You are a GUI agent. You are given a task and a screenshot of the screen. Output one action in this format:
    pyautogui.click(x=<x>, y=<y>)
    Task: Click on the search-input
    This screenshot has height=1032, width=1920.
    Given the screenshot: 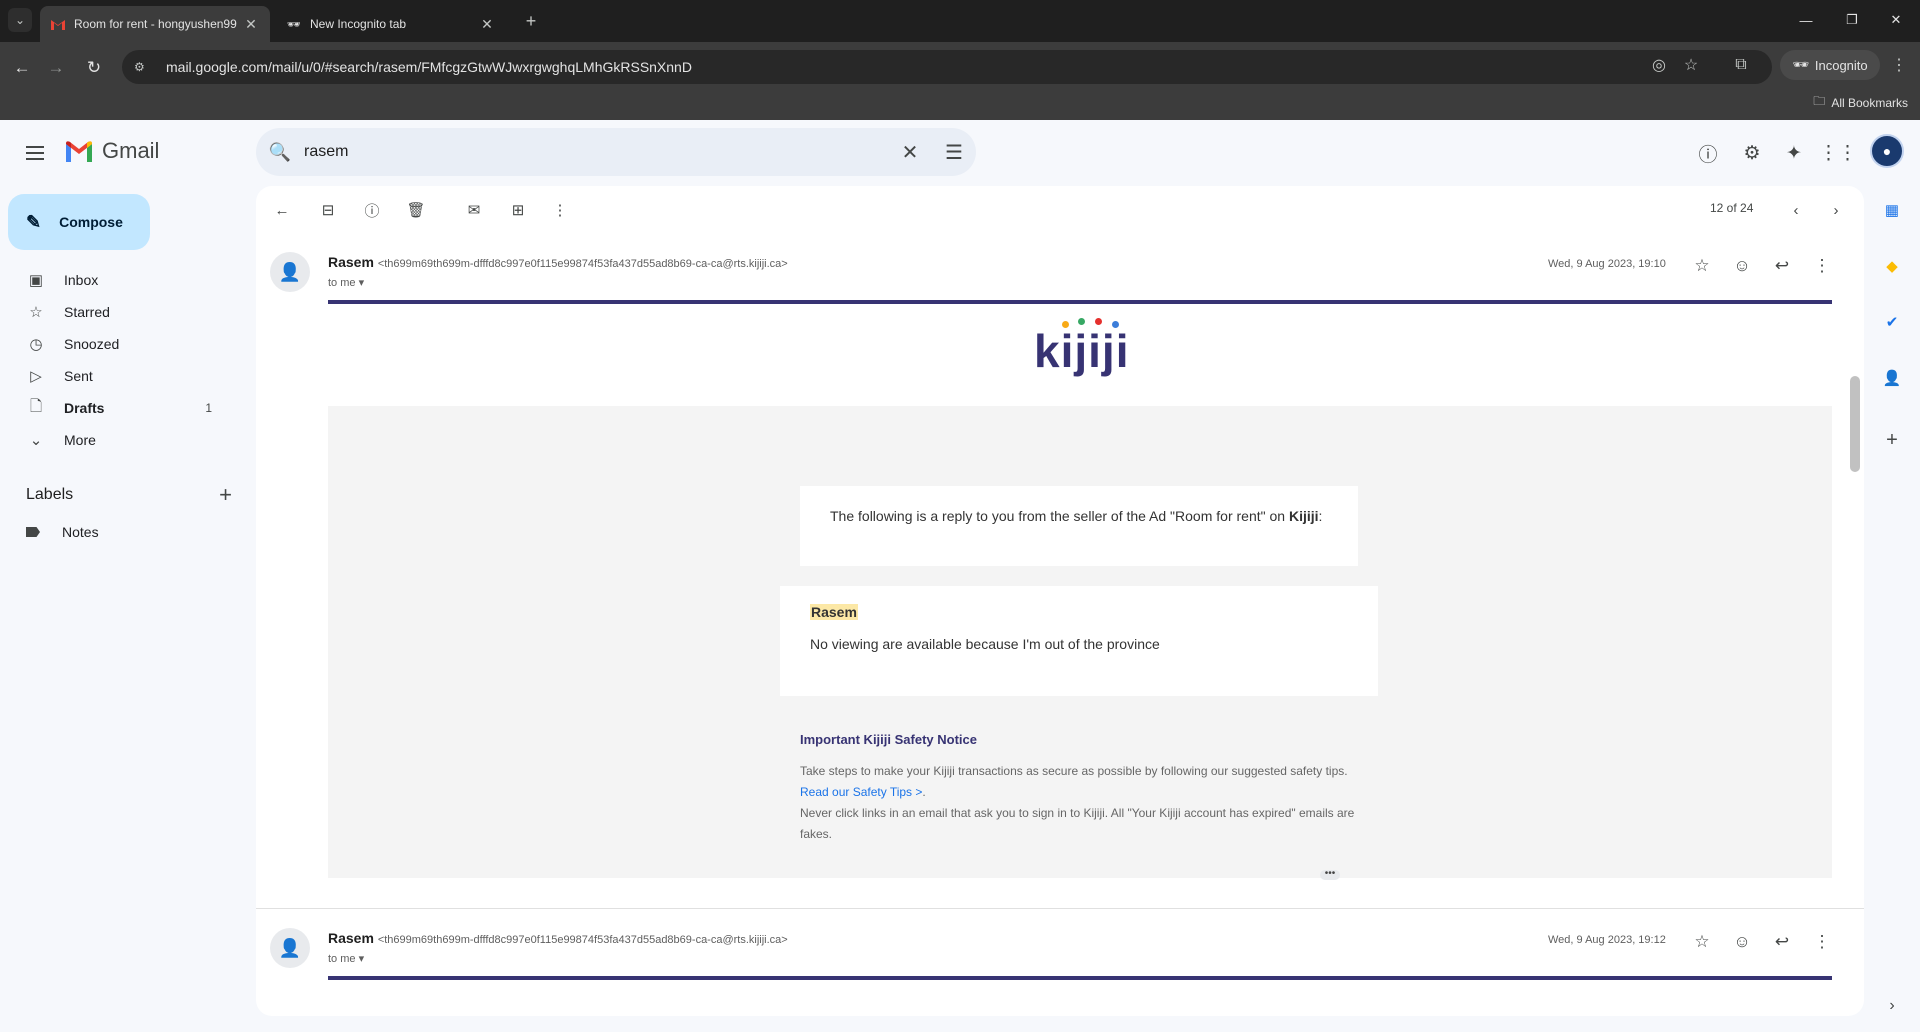 What is the action you would take?
    pyautogui.click(x=596, y=152)
    